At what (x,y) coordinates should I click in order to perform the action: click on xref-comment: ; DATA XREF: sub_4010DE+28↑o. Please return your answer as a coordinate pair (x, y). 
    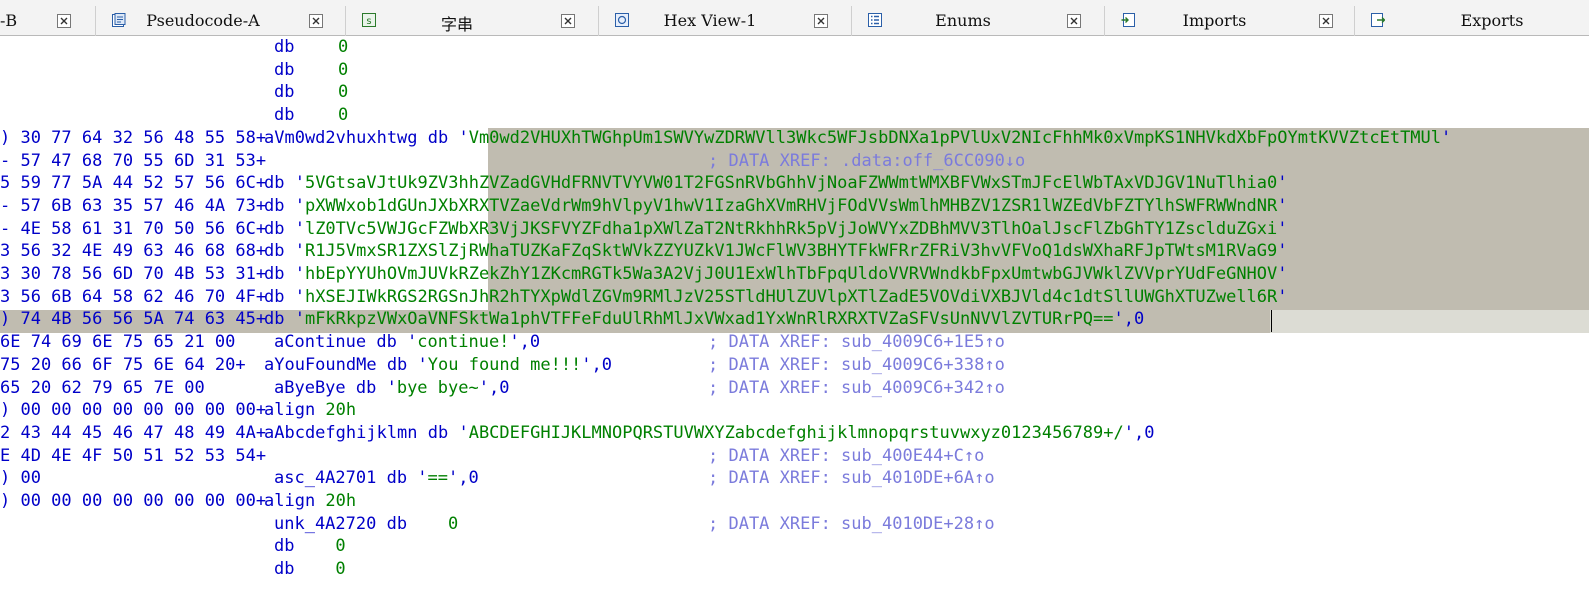
    Looking at the image, I should click on (851, 523).